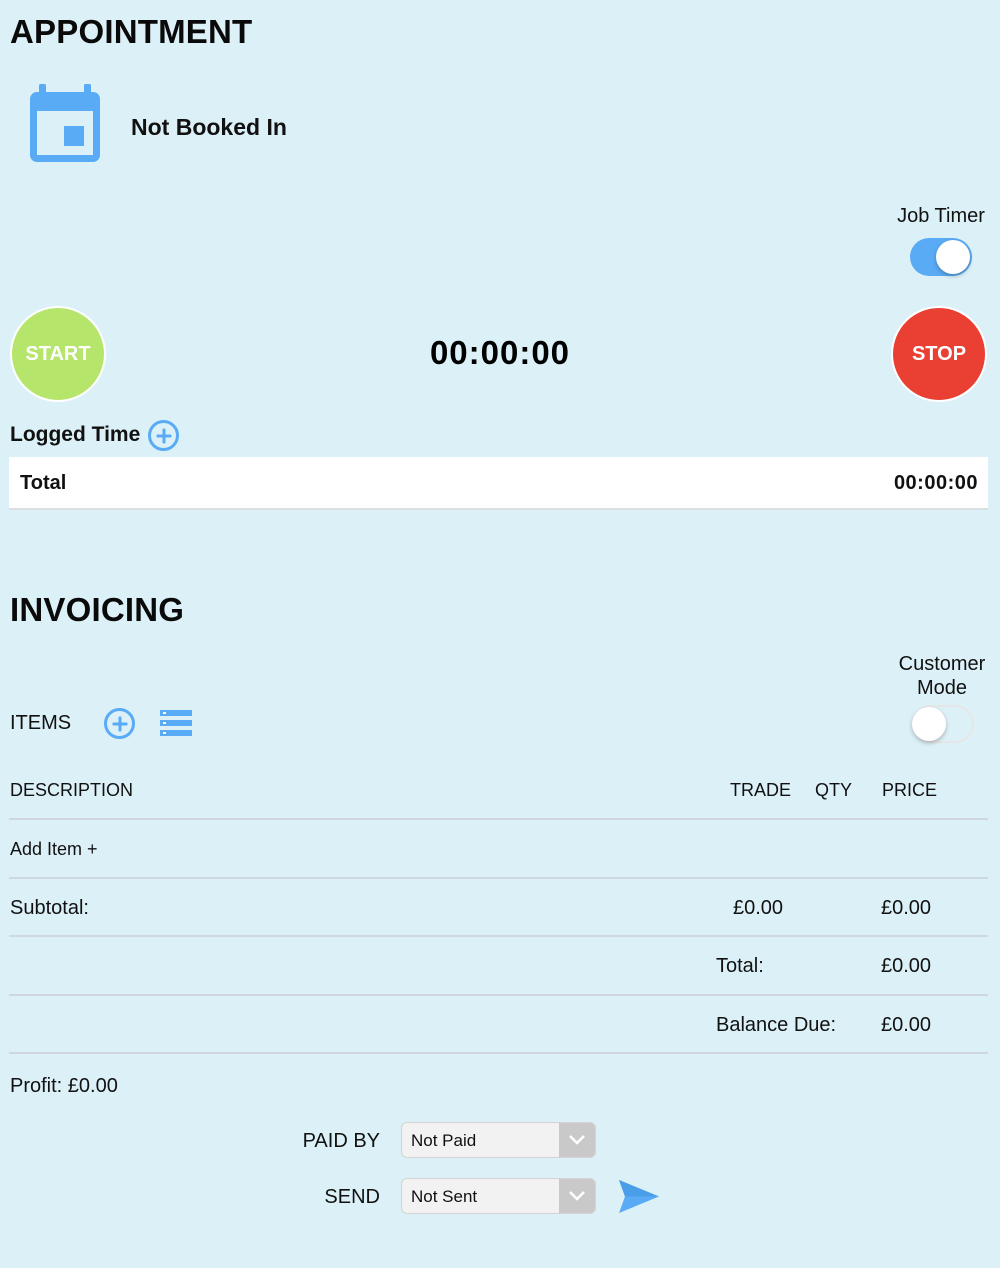  I want to click on customer-mode-label-line1: Customer, so click(942, 664).